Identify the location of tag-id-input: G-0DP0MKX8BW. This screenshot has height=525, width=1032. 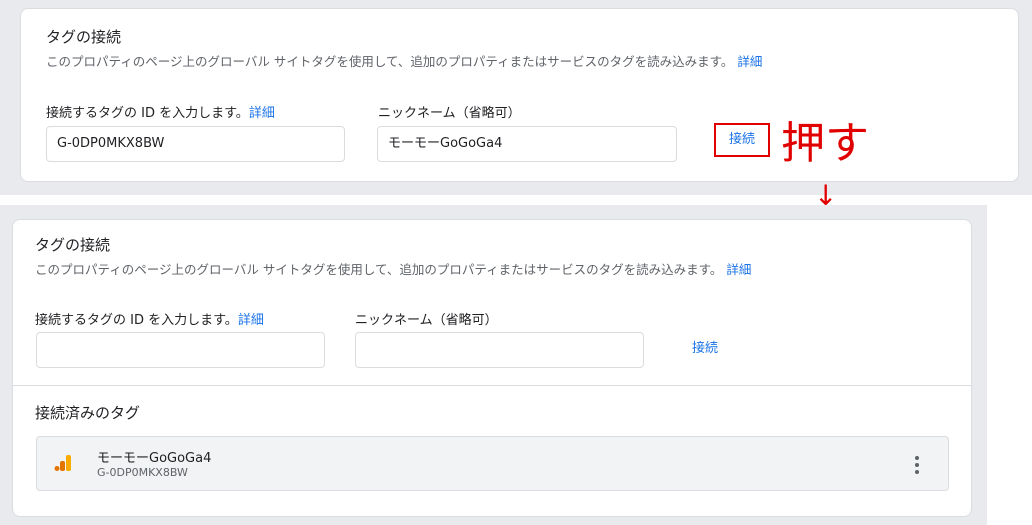
(195, 144).